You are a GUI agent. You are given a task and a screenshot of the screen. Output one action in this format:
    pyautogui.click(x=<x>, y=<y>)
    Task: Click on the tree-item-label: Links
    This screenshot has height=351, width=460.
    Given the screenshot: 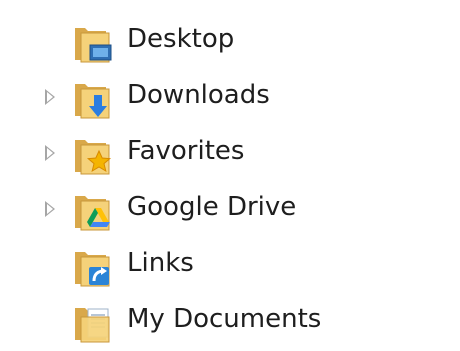 What is the action you would take?
    pyautogui.click(x=160, y=263)
    